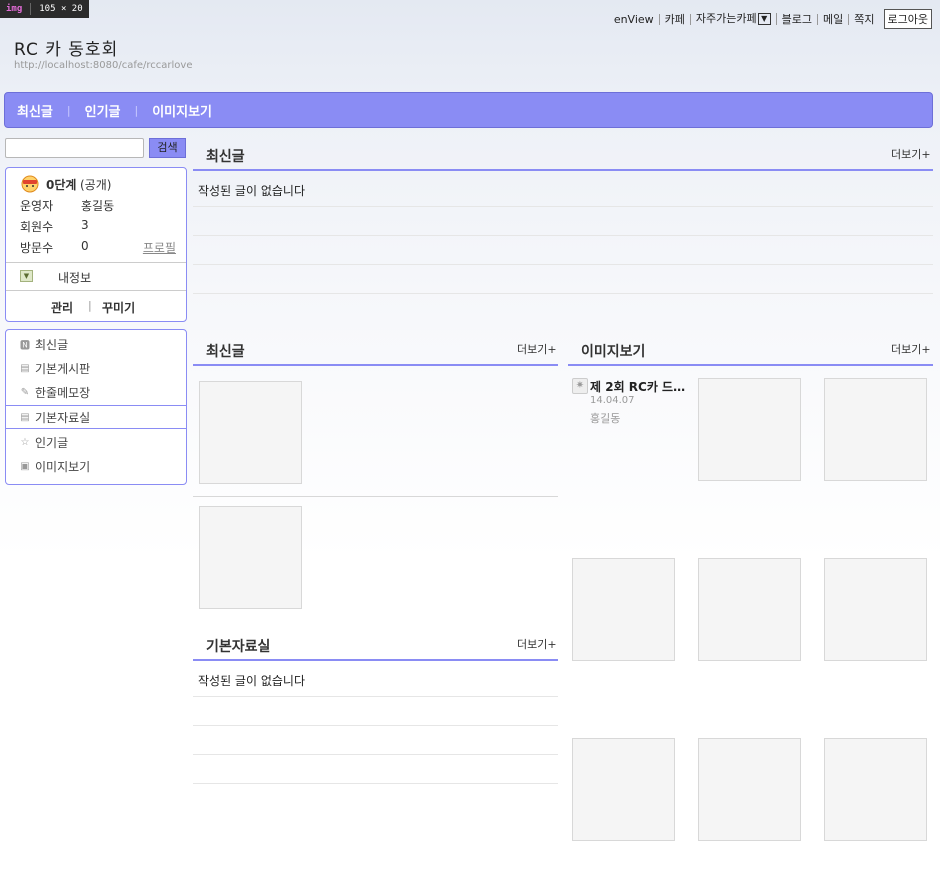 The image size is (940, 871). What do you see at coordinates (238, 646) in the screenshot?
I see `section-title-archive: 기본자료실` at bounding box center [238, 646].